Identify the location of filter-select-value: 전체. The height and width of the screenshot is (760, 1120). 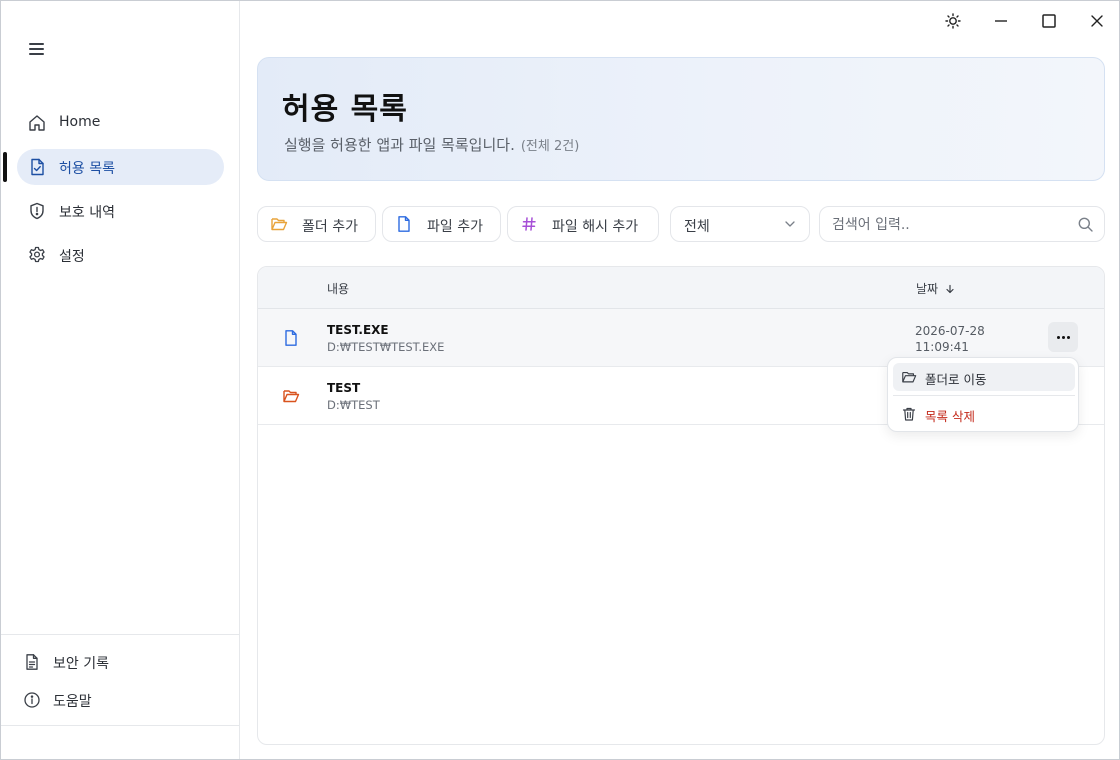
(697, 227).